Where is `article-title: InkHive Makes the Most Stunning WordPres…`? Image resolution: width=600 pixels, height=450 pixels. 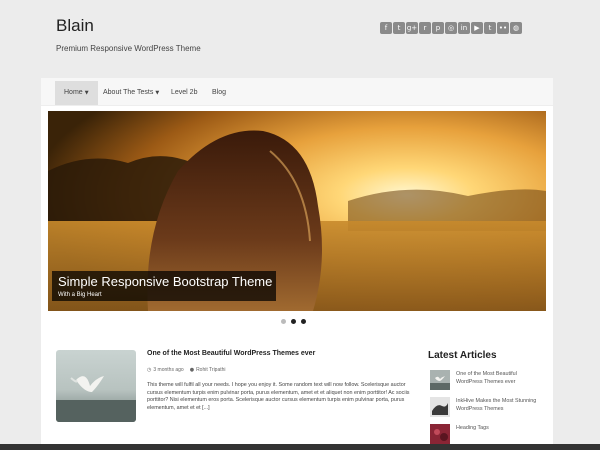 article-title: InkHive Makes the Most Stunning WordPres… is located at coordinates (498, 405).